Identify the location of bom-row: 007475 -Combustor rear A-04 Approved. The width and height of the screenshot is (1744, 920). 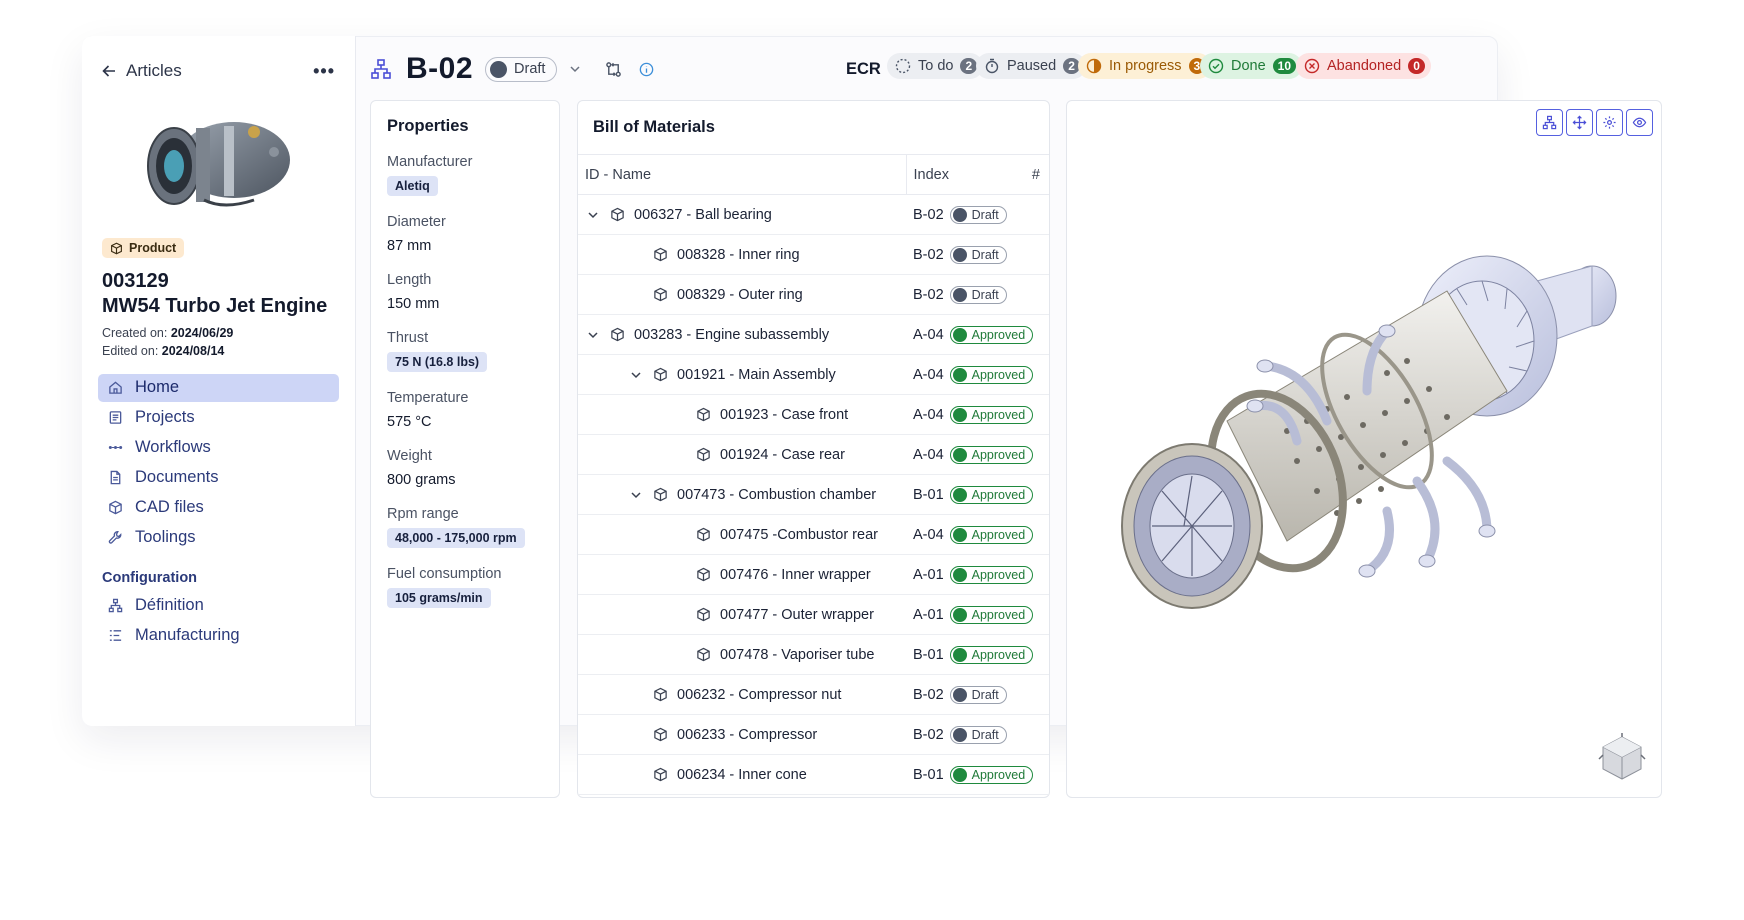
(813, 534).